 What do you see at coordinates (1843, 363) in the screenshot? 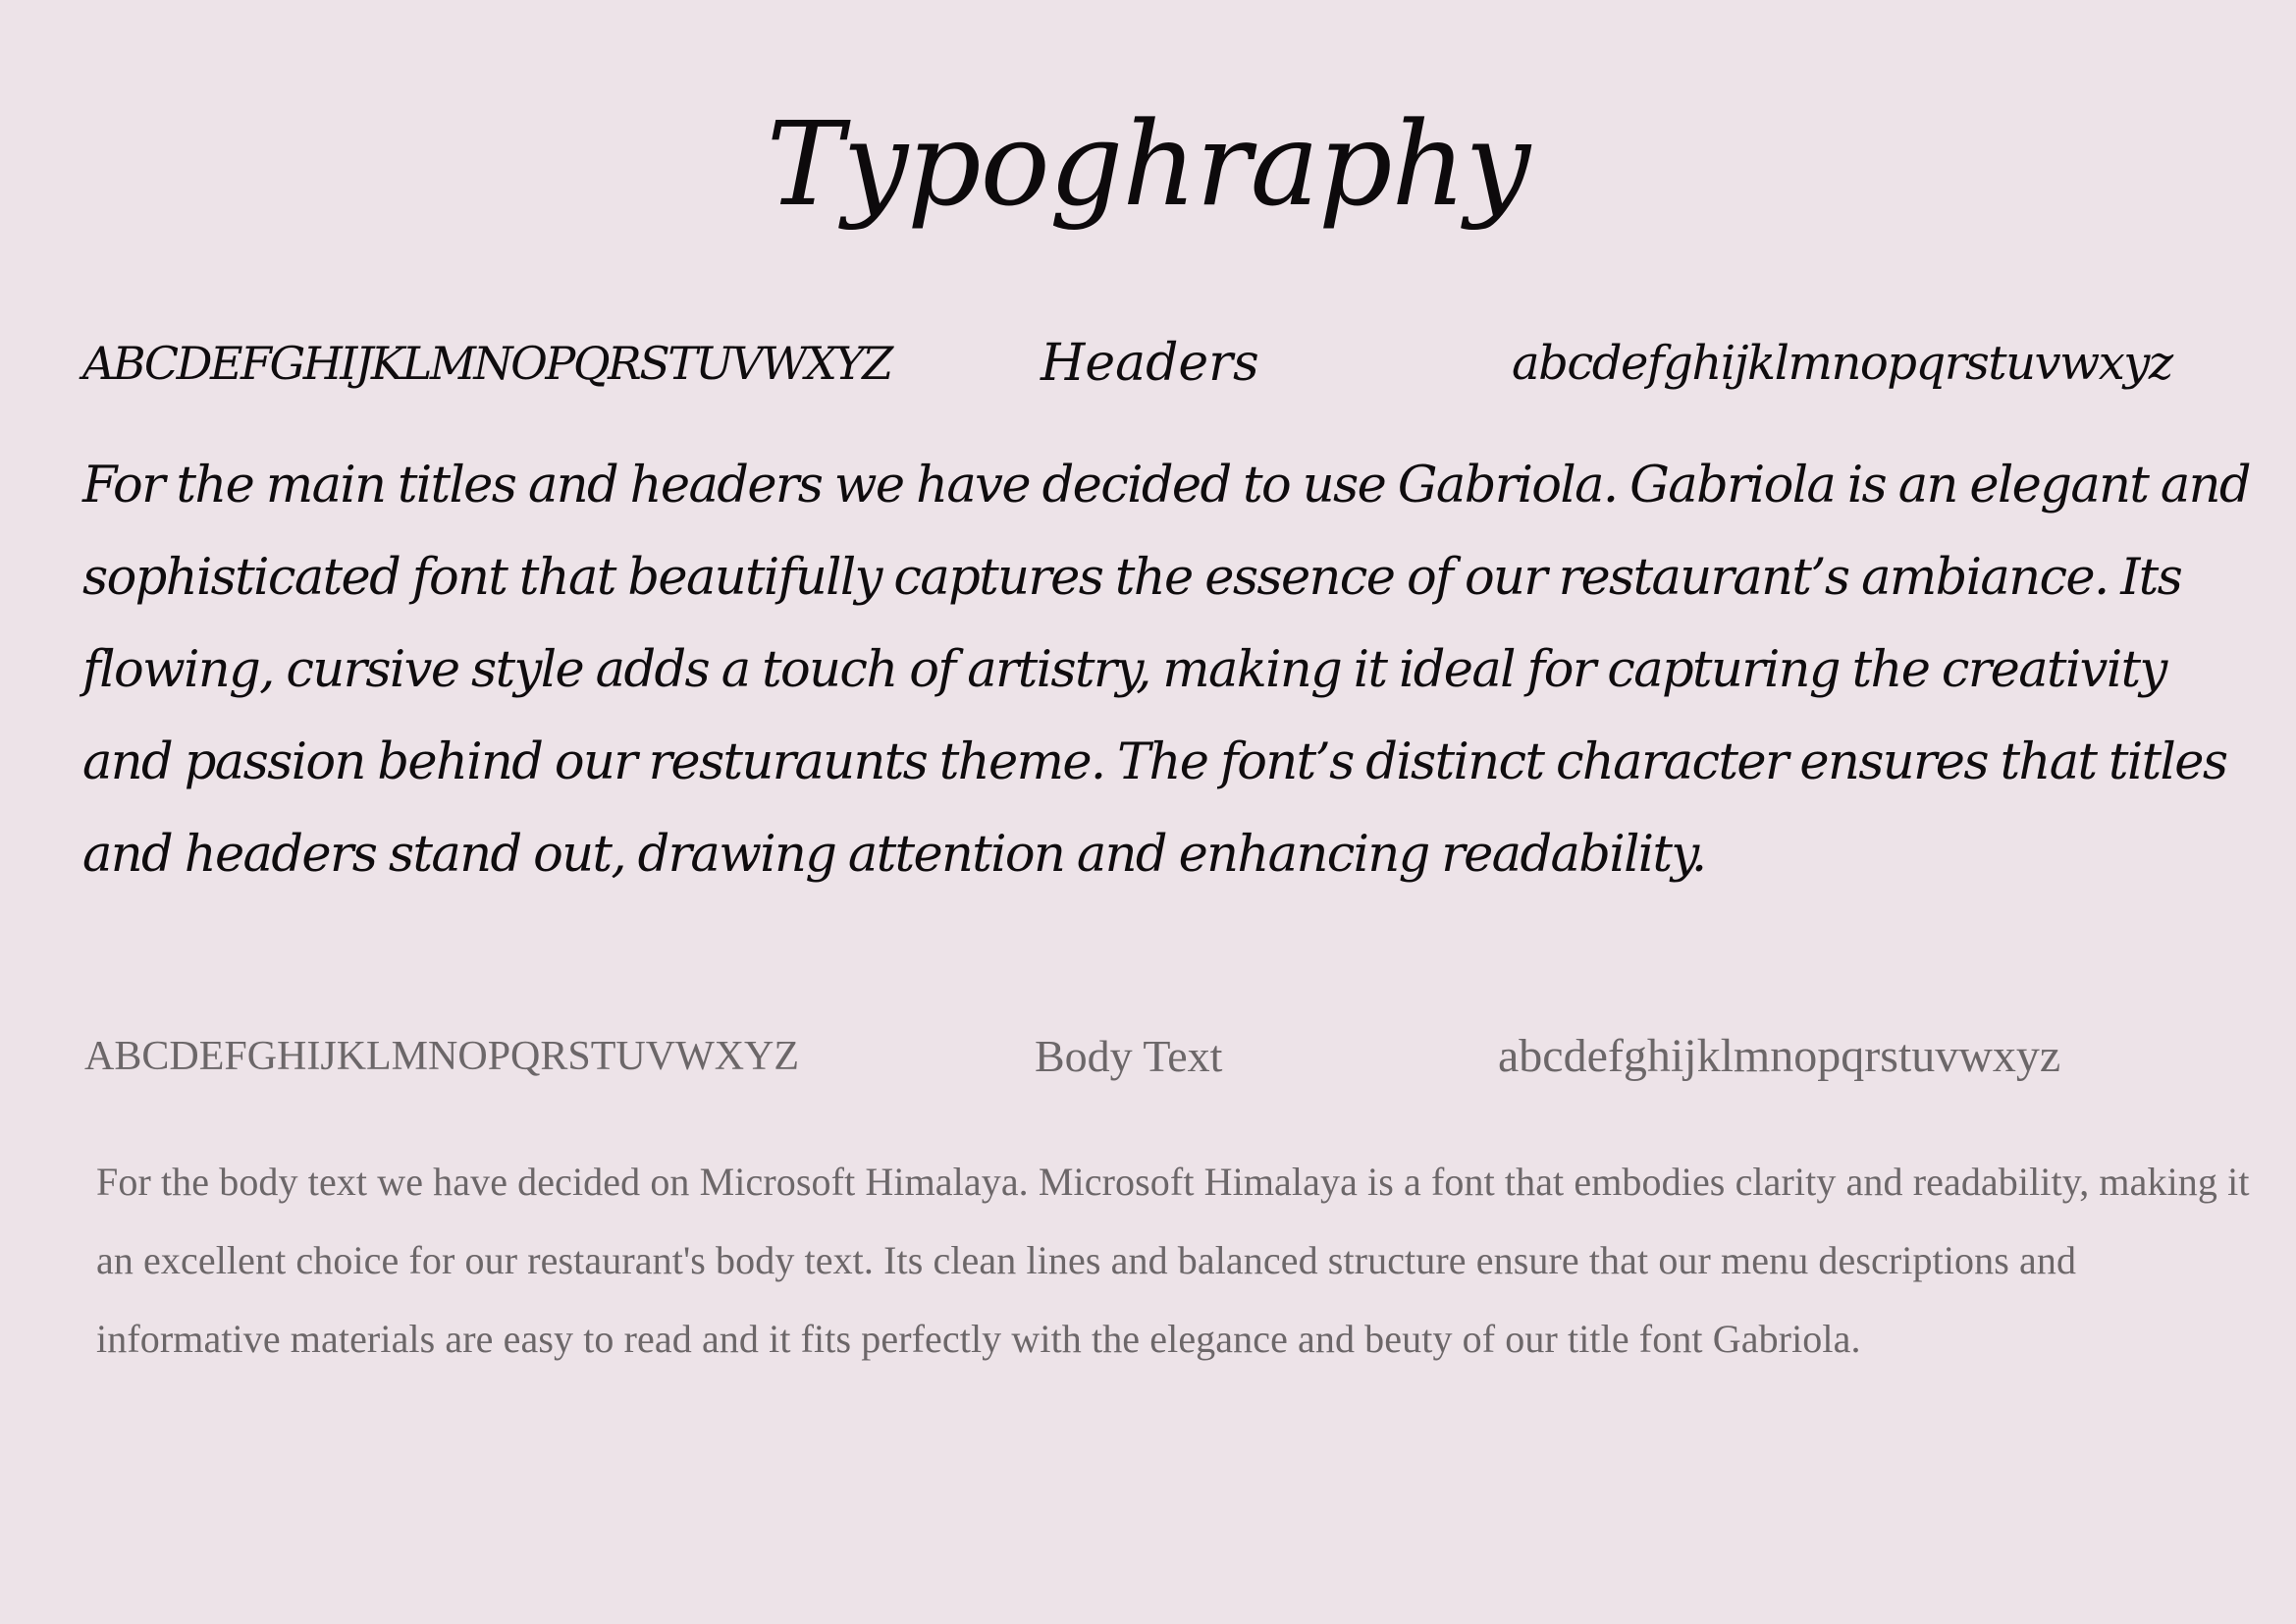
I see `header-lowercase-sample: abcdefghijklmnopqrstuvwxyz` at bounding box center [1843, 363].